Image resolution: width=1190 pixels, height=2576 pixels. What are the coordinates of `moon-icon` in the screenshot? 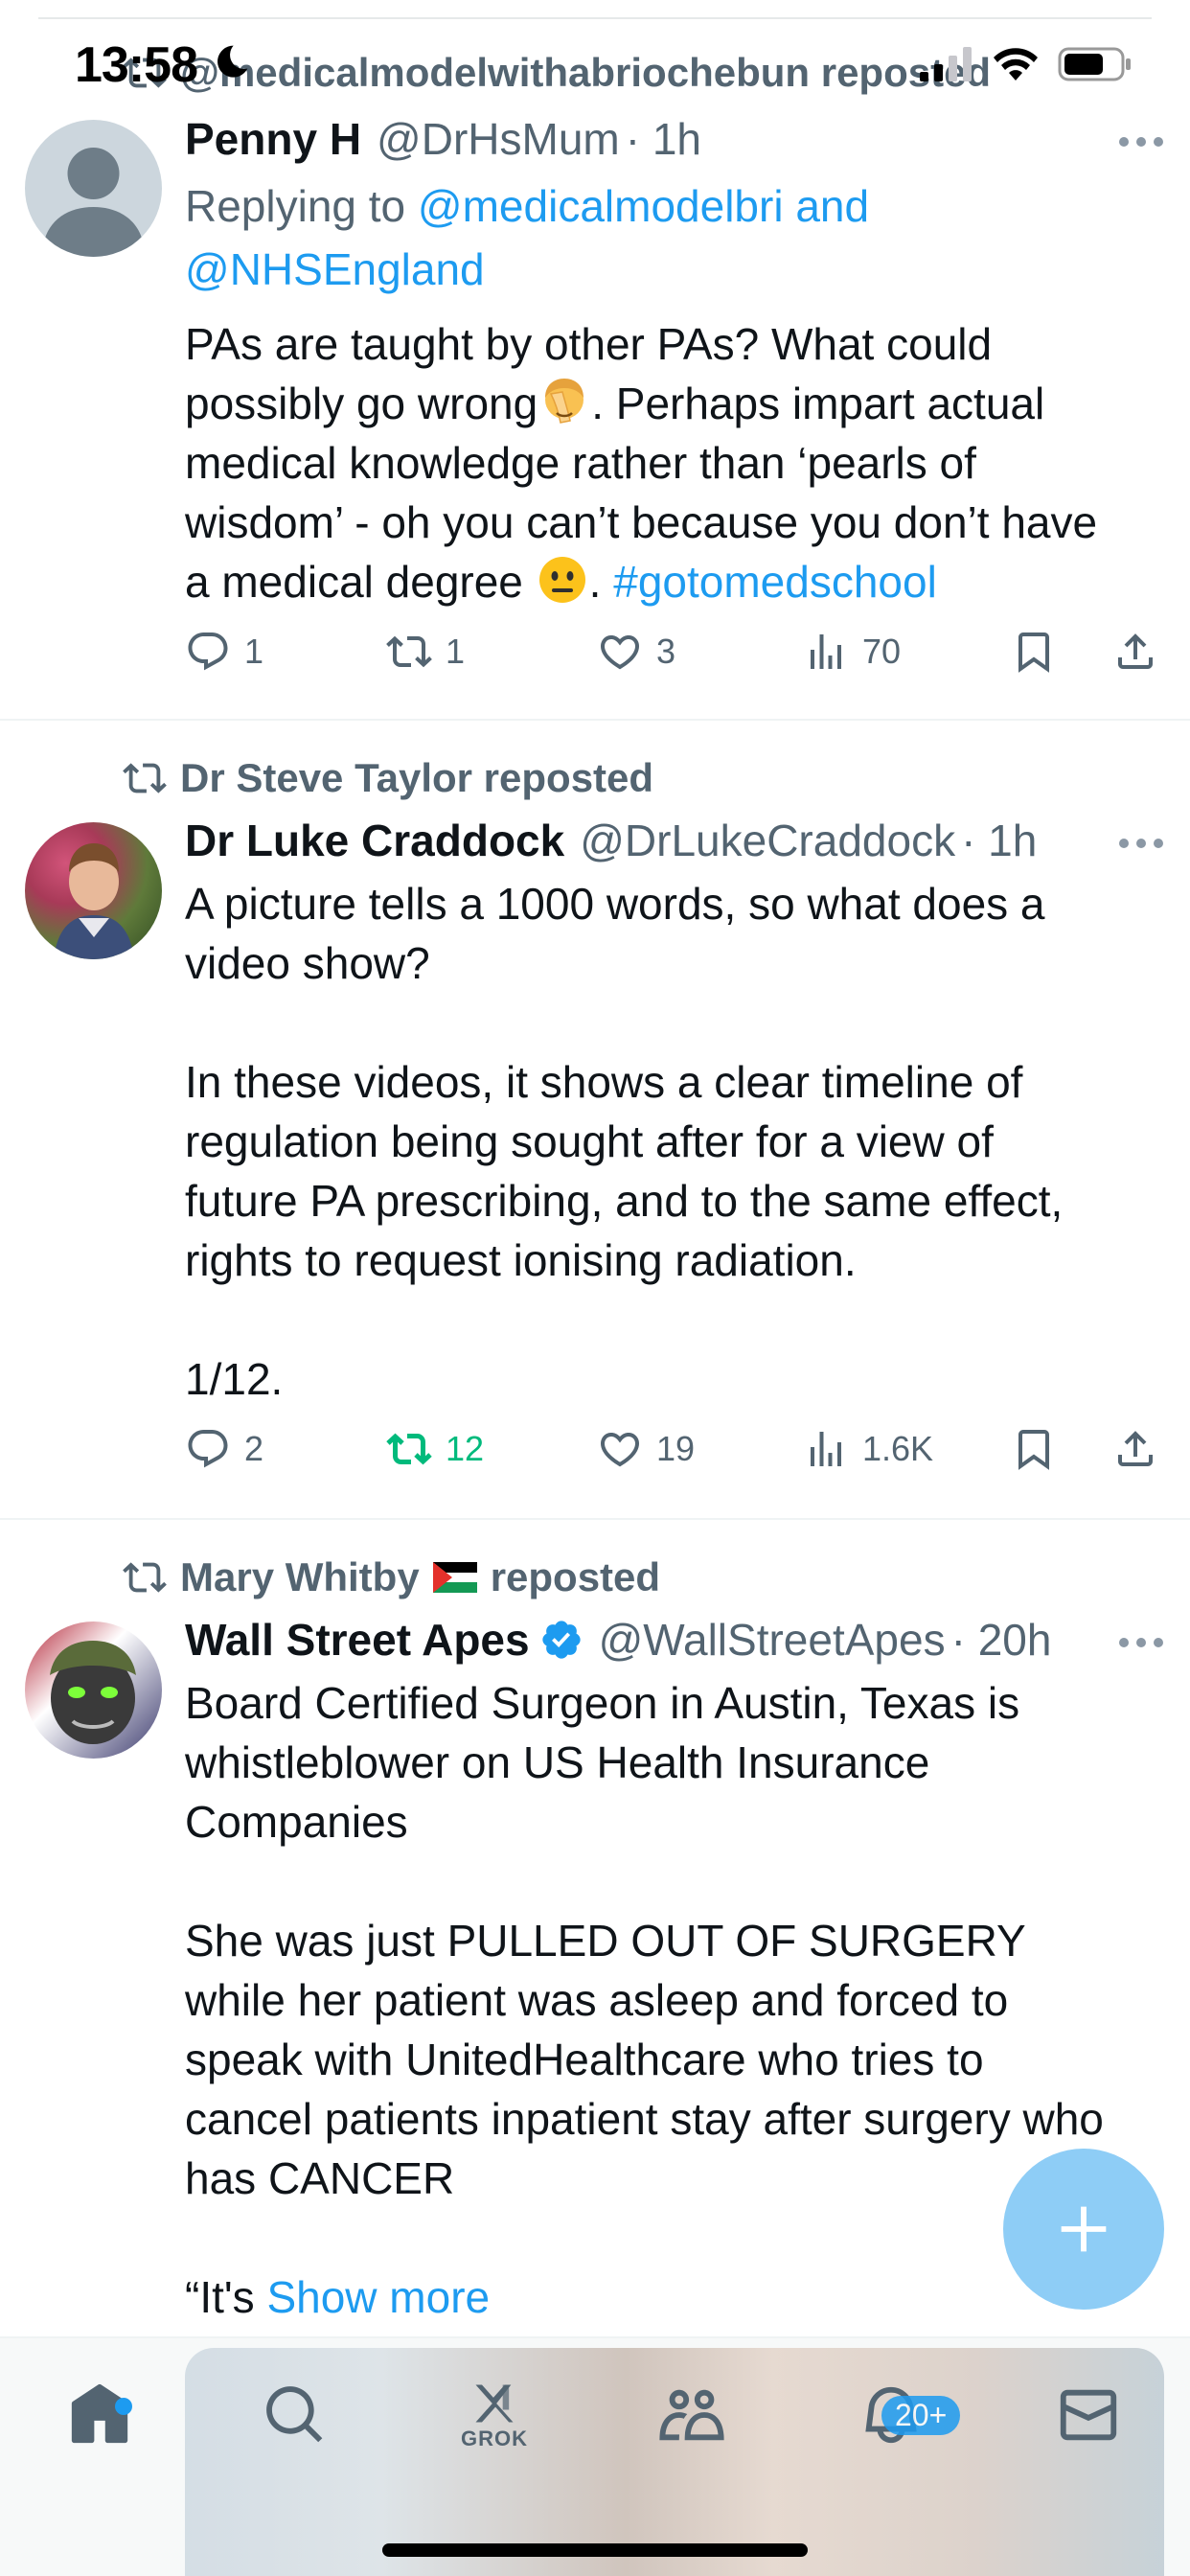 It's located at (233, 62).